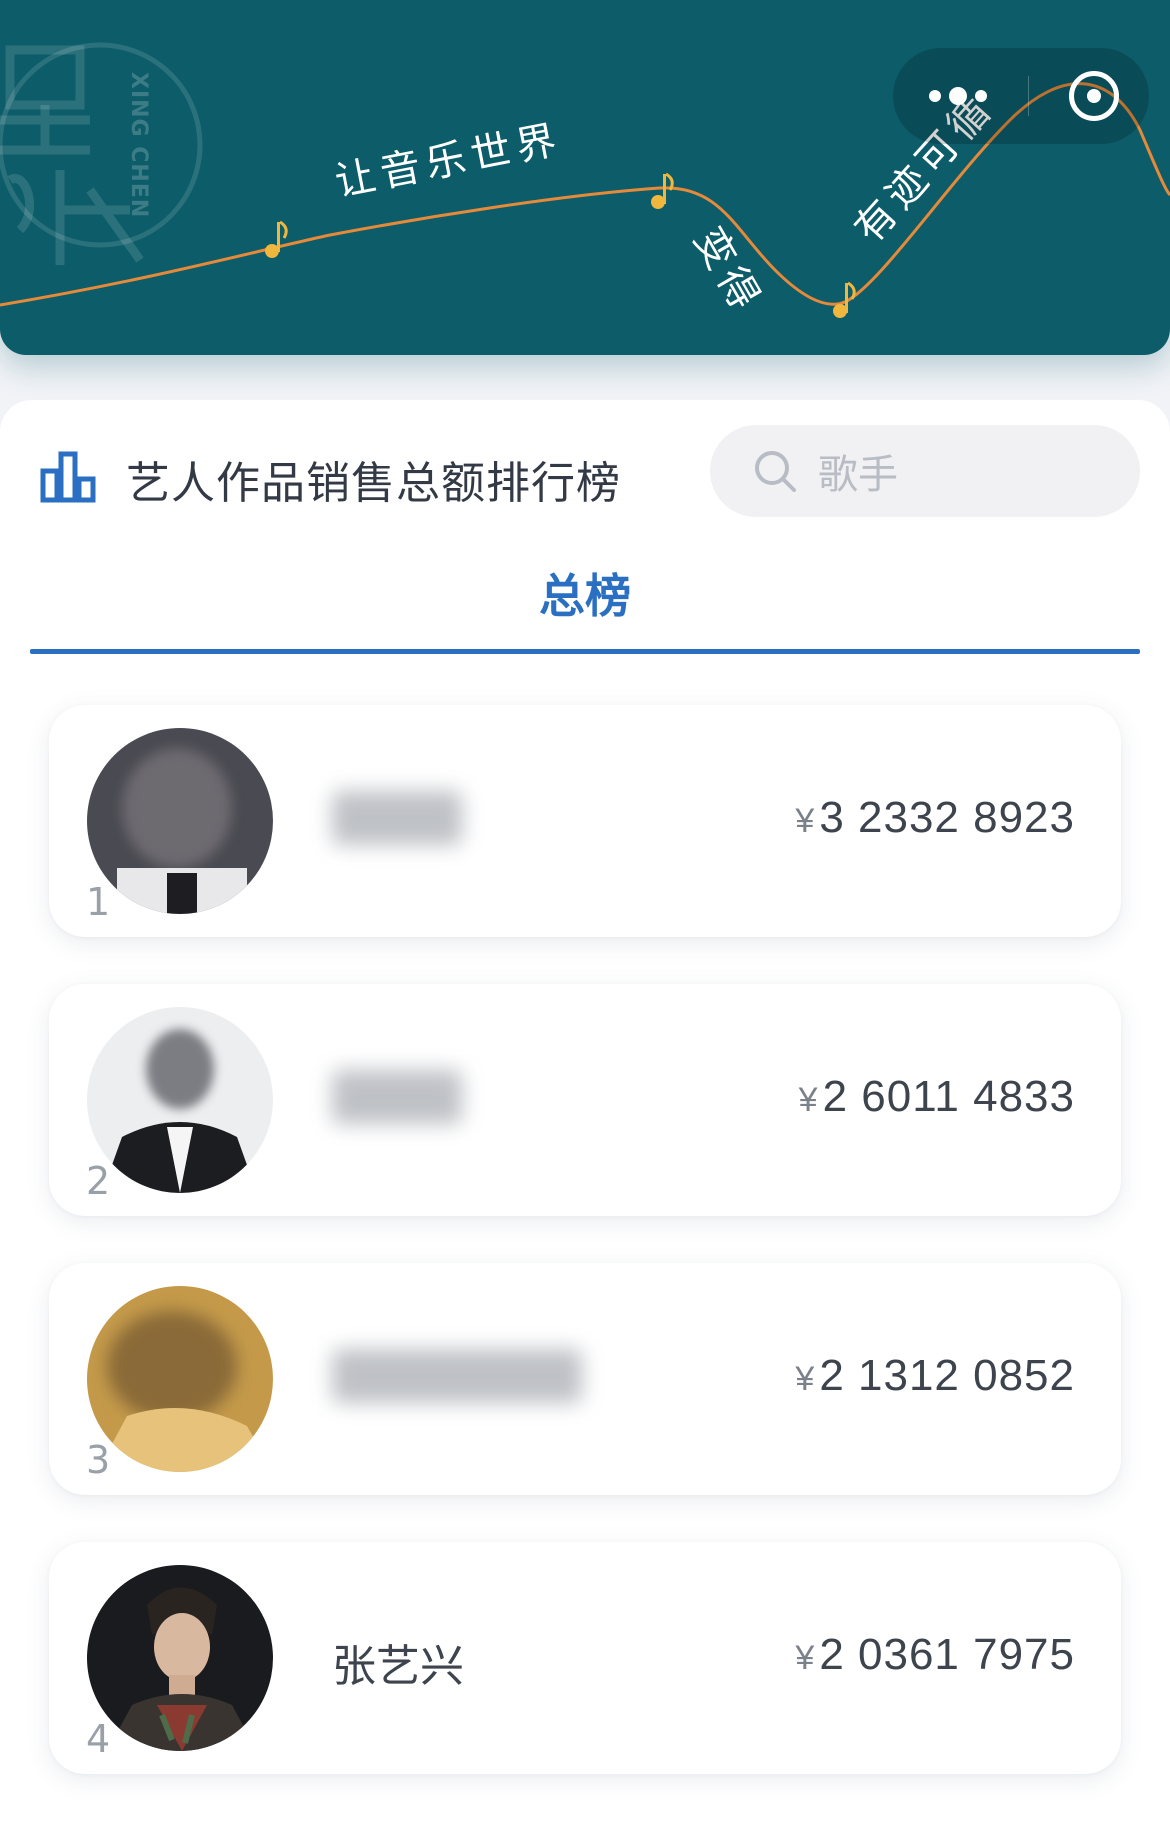 Image resolution: width=1170 pixels, height=1827 pixels. Describe the element at coordinates (98, 1460) in the screenshot. I see `rank-number: 3` at that location.